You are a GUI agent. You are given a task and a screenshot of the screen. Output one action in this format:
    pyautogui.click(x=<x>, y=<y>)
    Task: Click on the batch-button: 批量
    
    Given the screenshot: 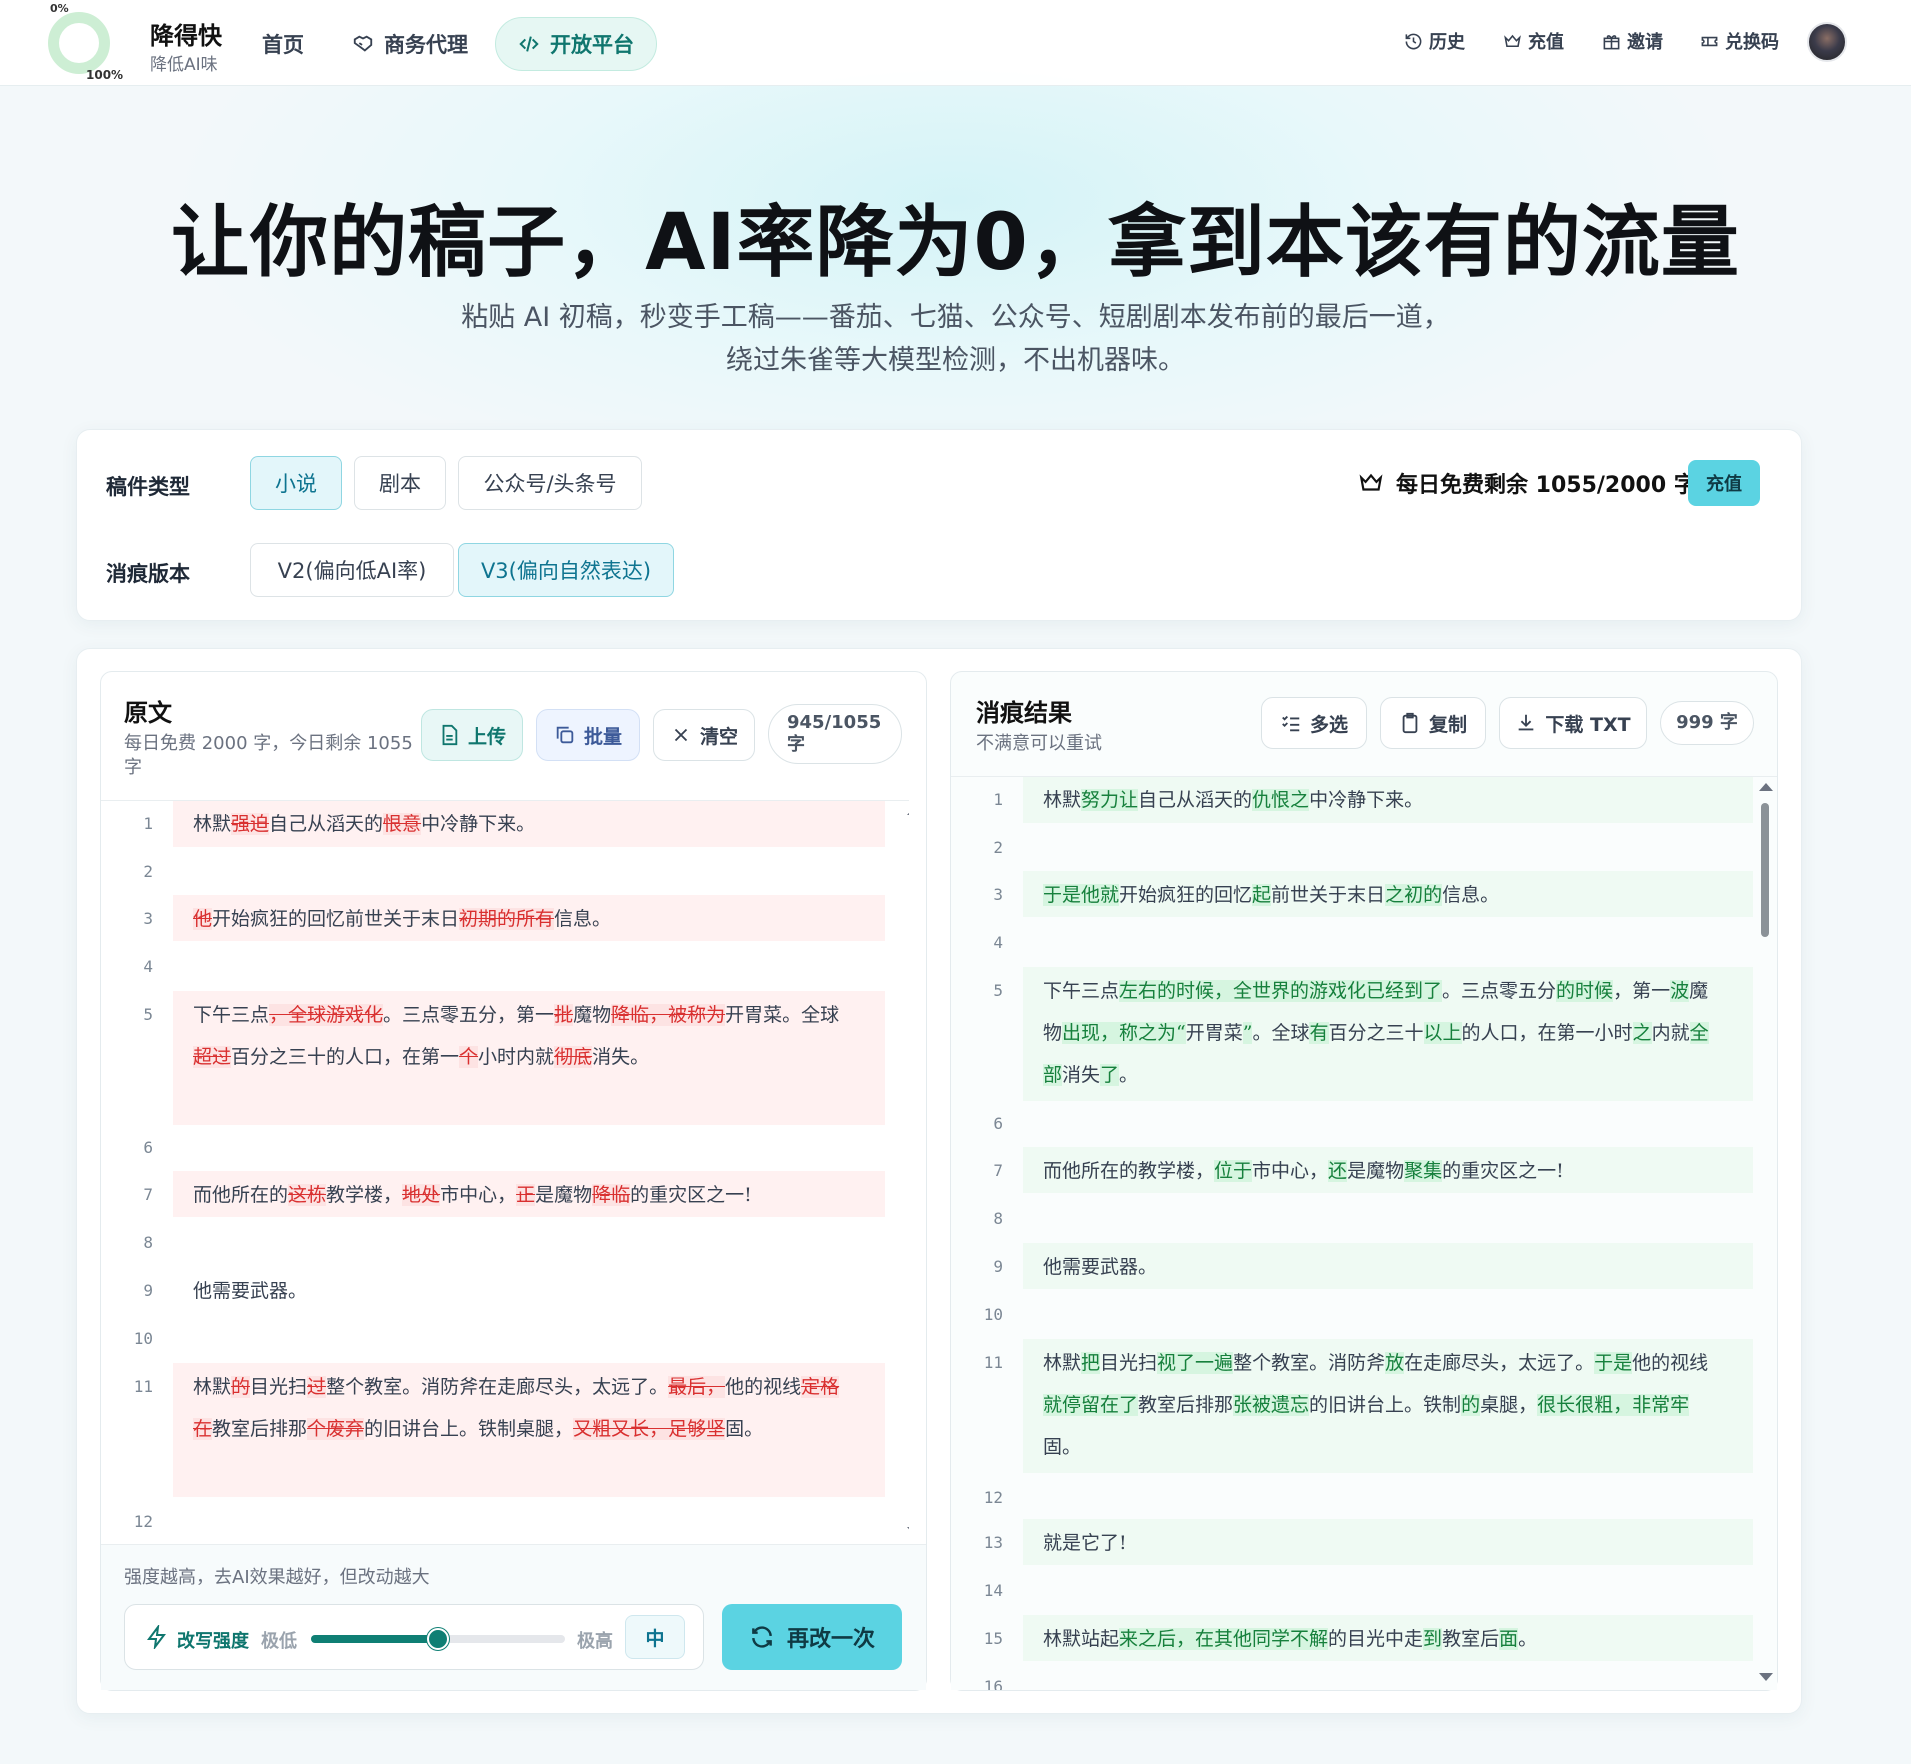 What is the action you would take?
    pyautogui.click(x=588, y=735)
    